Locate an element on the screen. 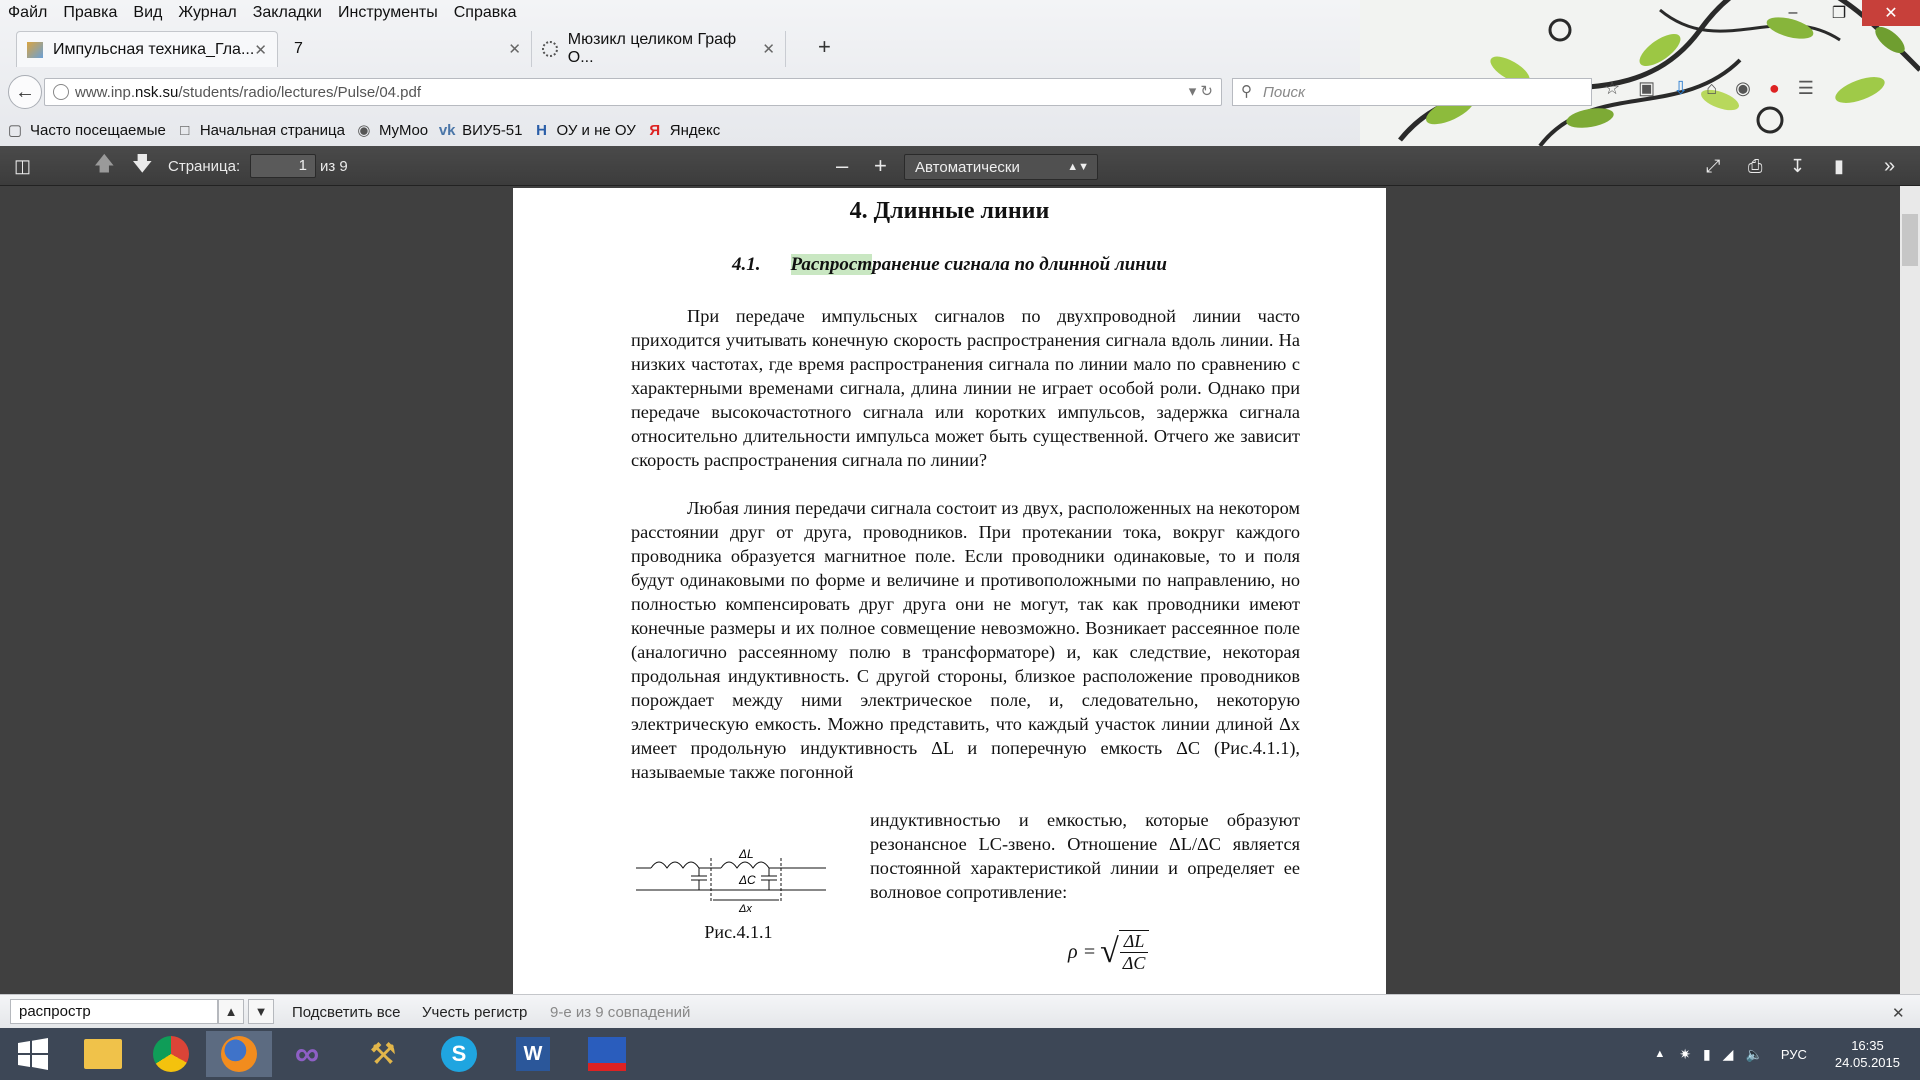 This screenshot has height=1080, width=1920. taskbar-word: W is located at coordinates (533, 1054).